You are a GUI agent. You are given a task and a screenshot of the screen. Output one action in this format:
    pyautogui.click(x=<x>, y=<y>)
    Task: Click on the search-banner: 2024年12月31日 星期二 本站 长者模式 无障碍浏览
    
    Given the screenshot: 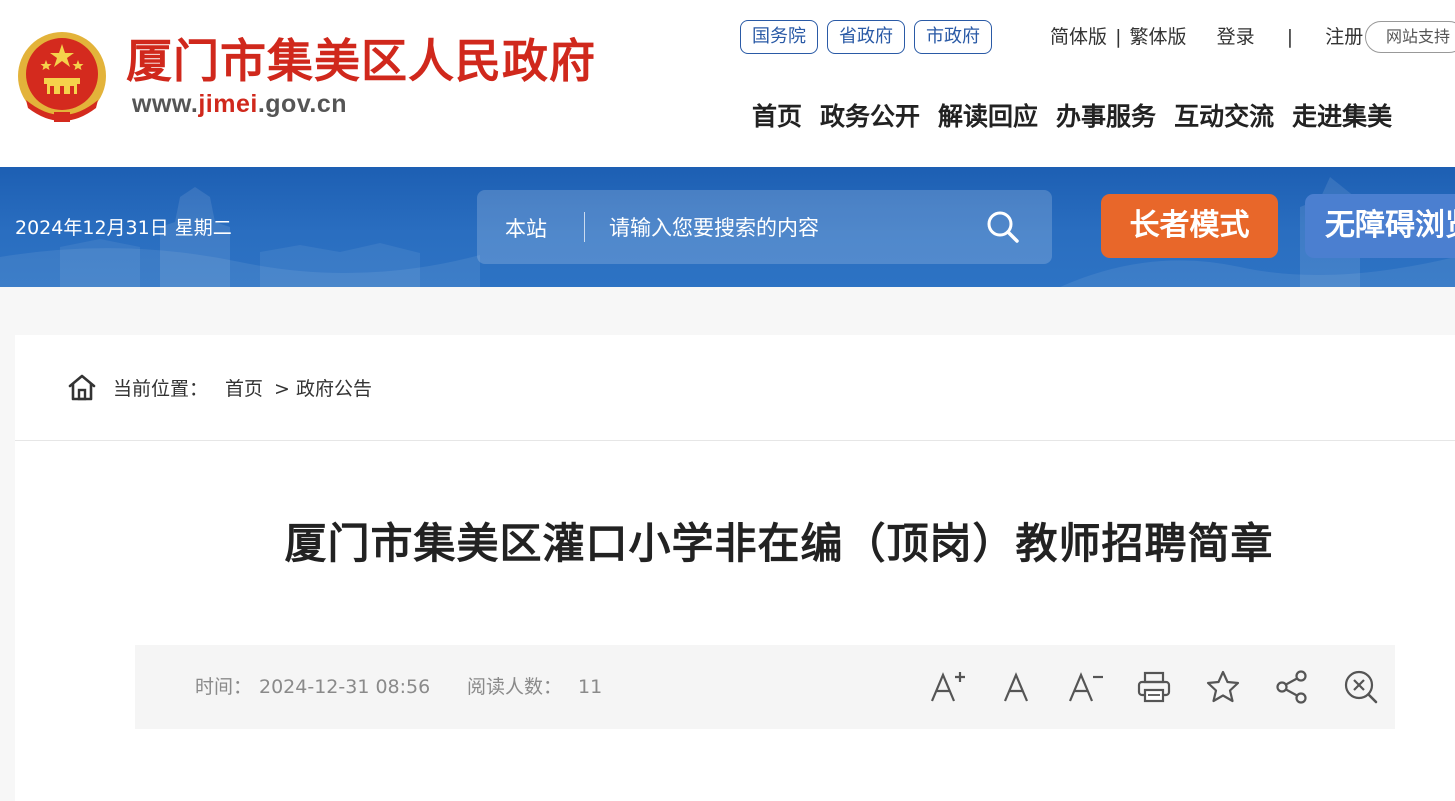 What is the action you would take?
    pyautogui.click(x=727, y=227)
    